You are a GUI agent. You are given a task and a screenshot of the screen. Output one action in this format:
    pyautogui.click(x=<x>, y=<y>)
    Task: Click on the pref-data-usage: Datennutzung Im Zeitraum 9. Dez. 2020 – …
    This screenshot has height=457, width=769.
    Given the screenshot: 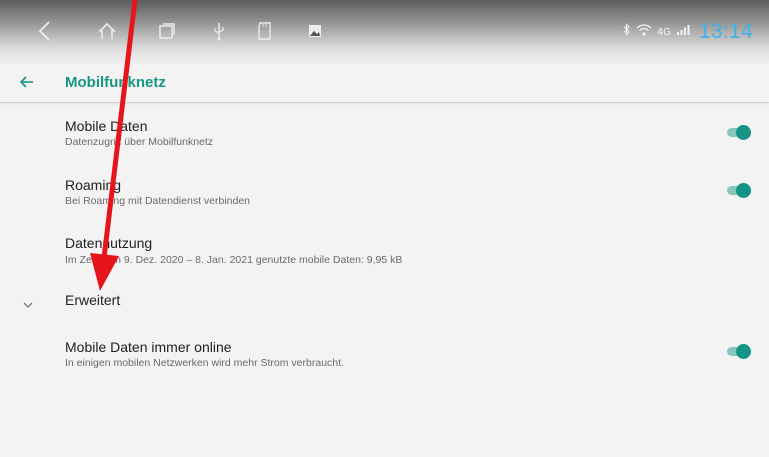 What is the action you would take?
    pyautogui.click(x=384, y=250)
    